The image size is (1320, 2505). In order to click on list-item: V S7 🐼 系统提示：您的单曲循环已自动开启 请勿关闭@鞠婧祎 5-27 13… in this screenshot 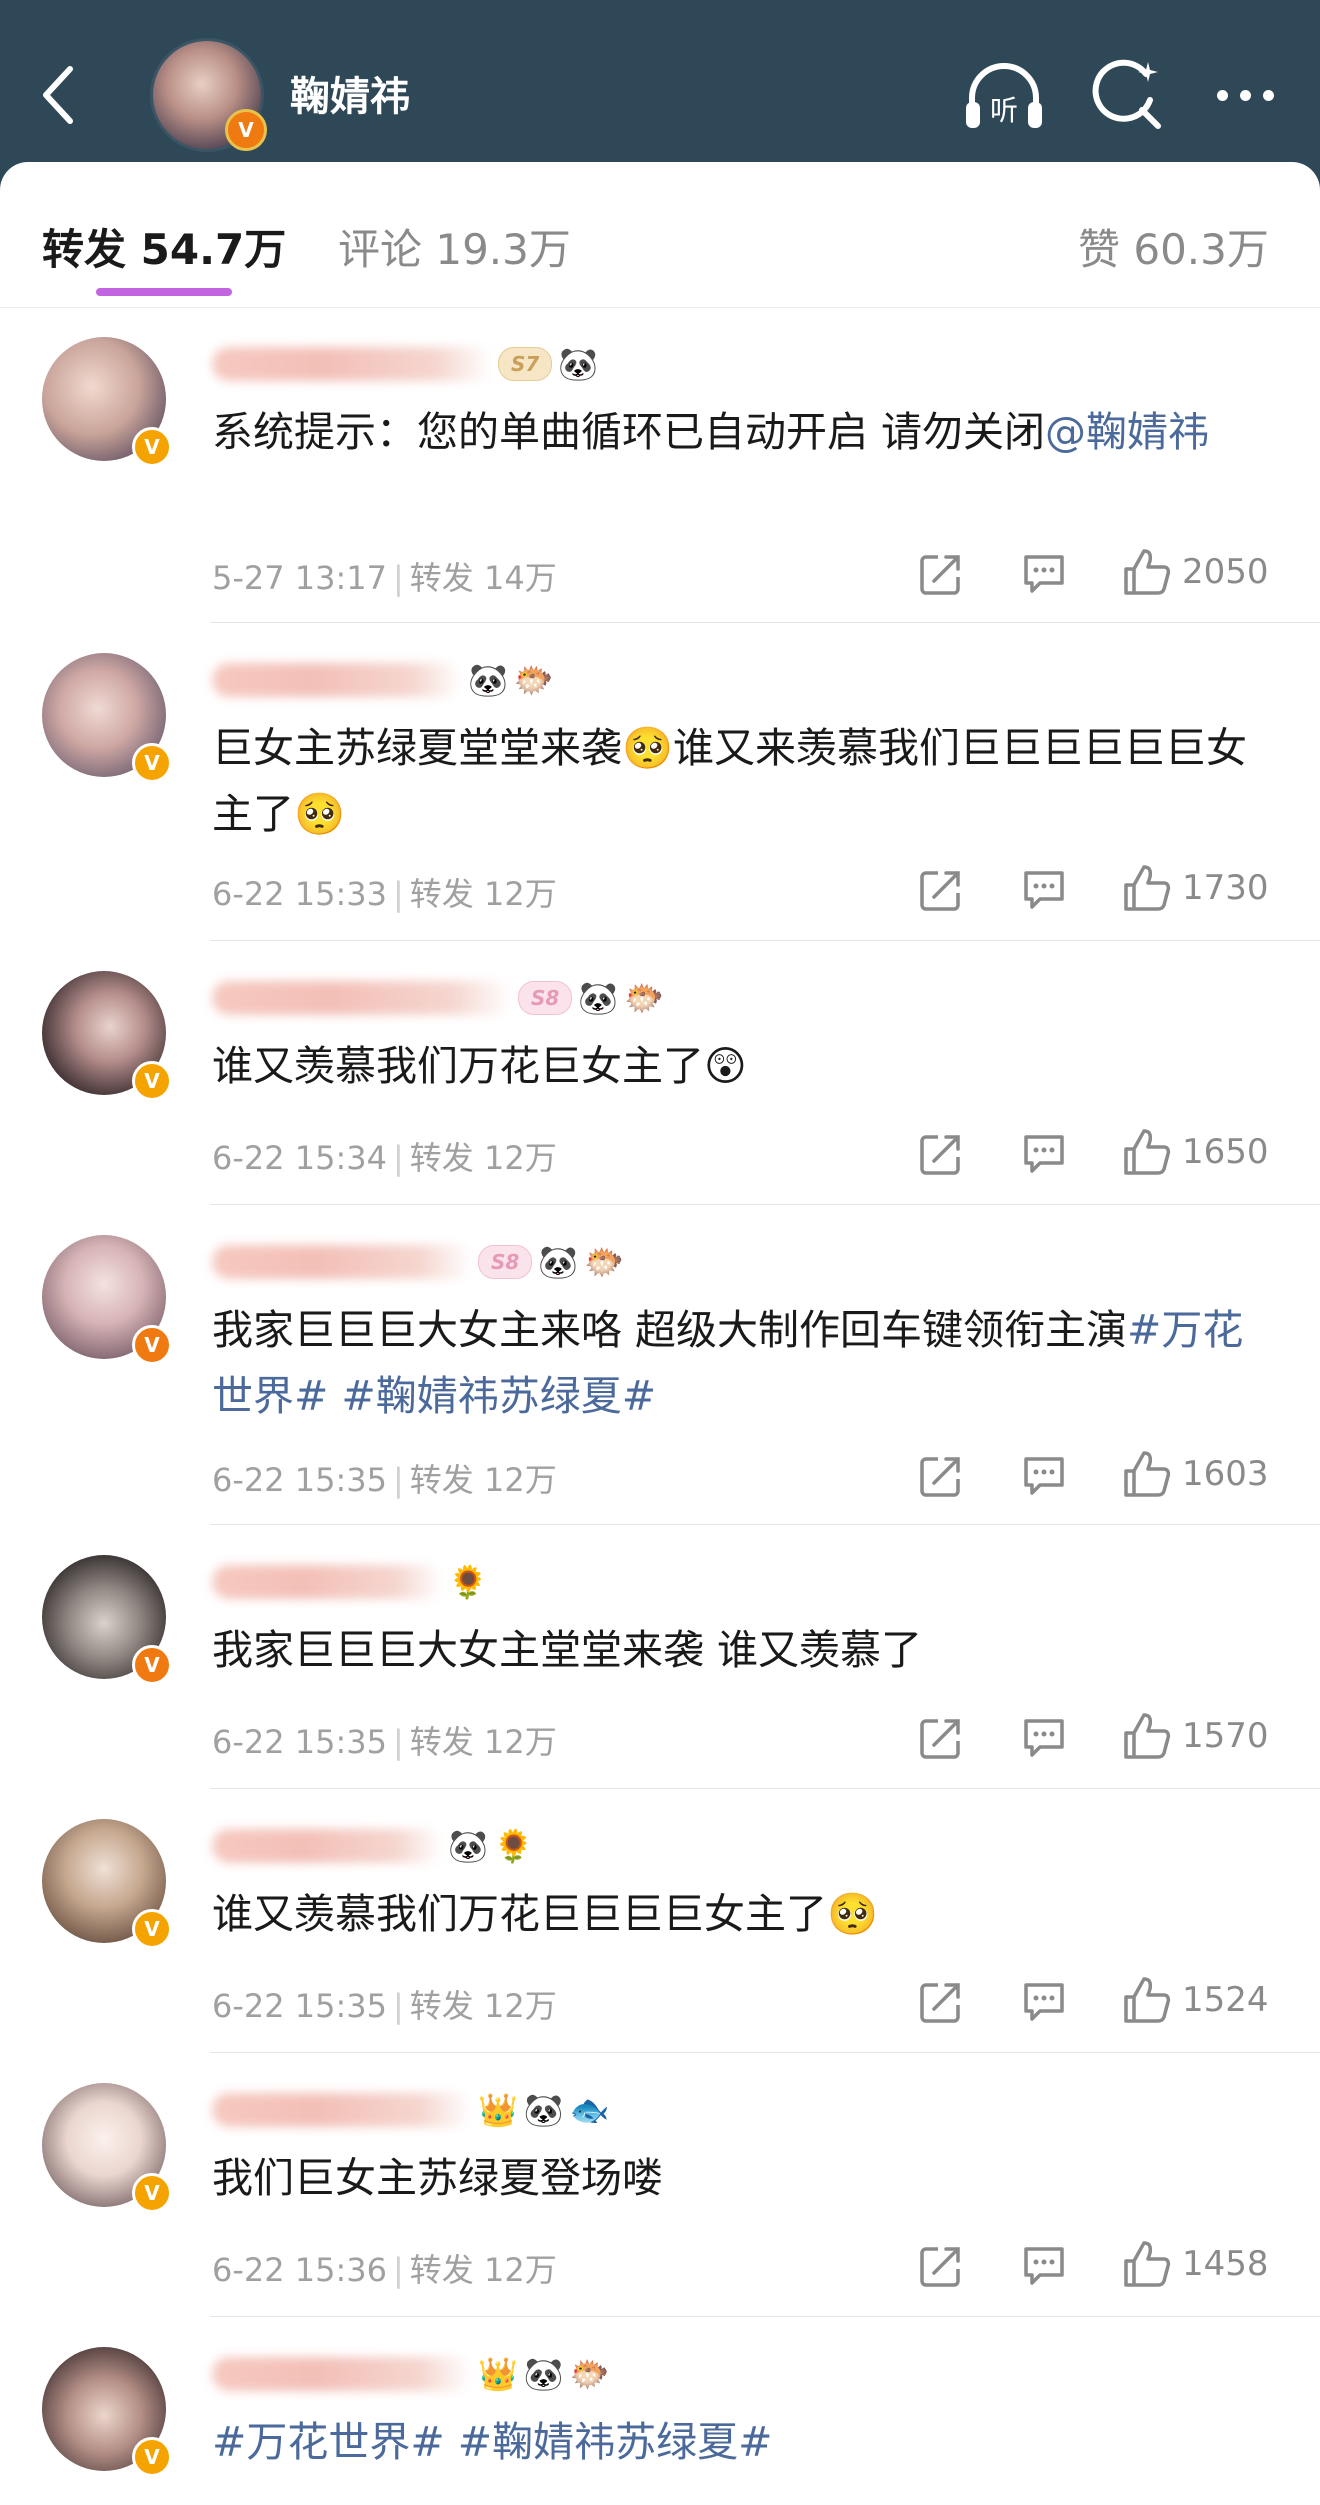, I will do `click(660, 465)`.